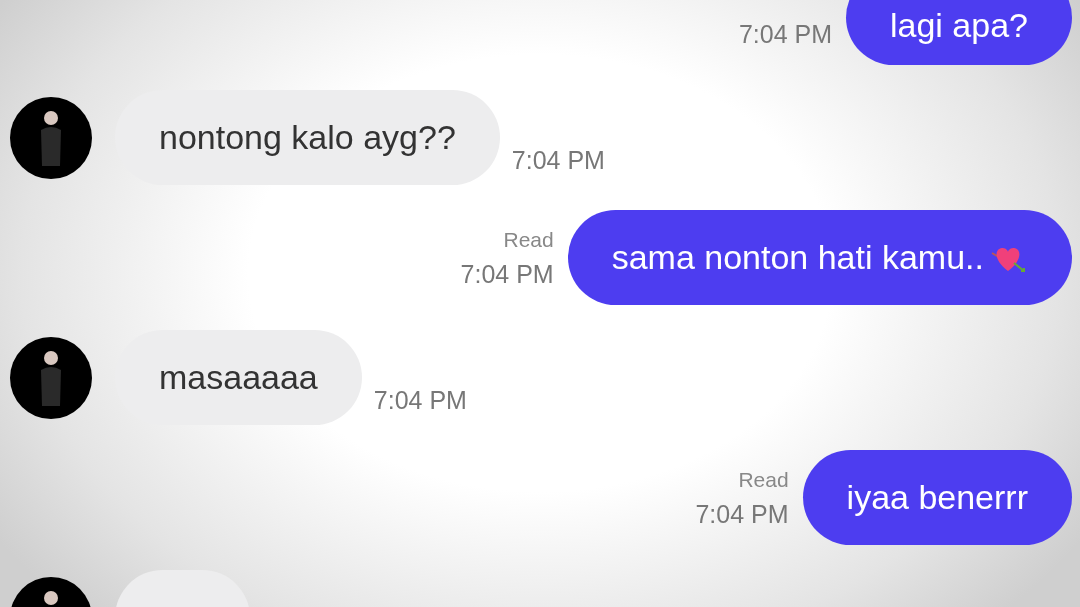 The image size is (1080, 607). I want to click on sent-message: lagi apa?, so click(959, 32).